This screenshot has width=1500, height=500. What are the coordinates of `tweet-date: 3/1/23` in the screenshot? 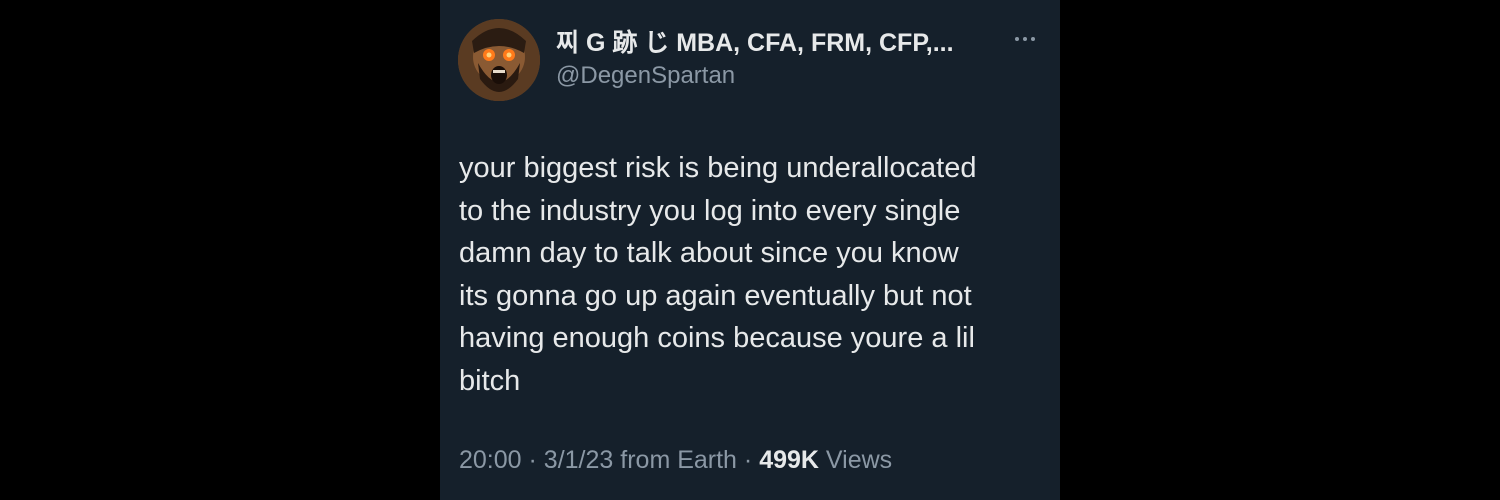 It's located at (579, 460).